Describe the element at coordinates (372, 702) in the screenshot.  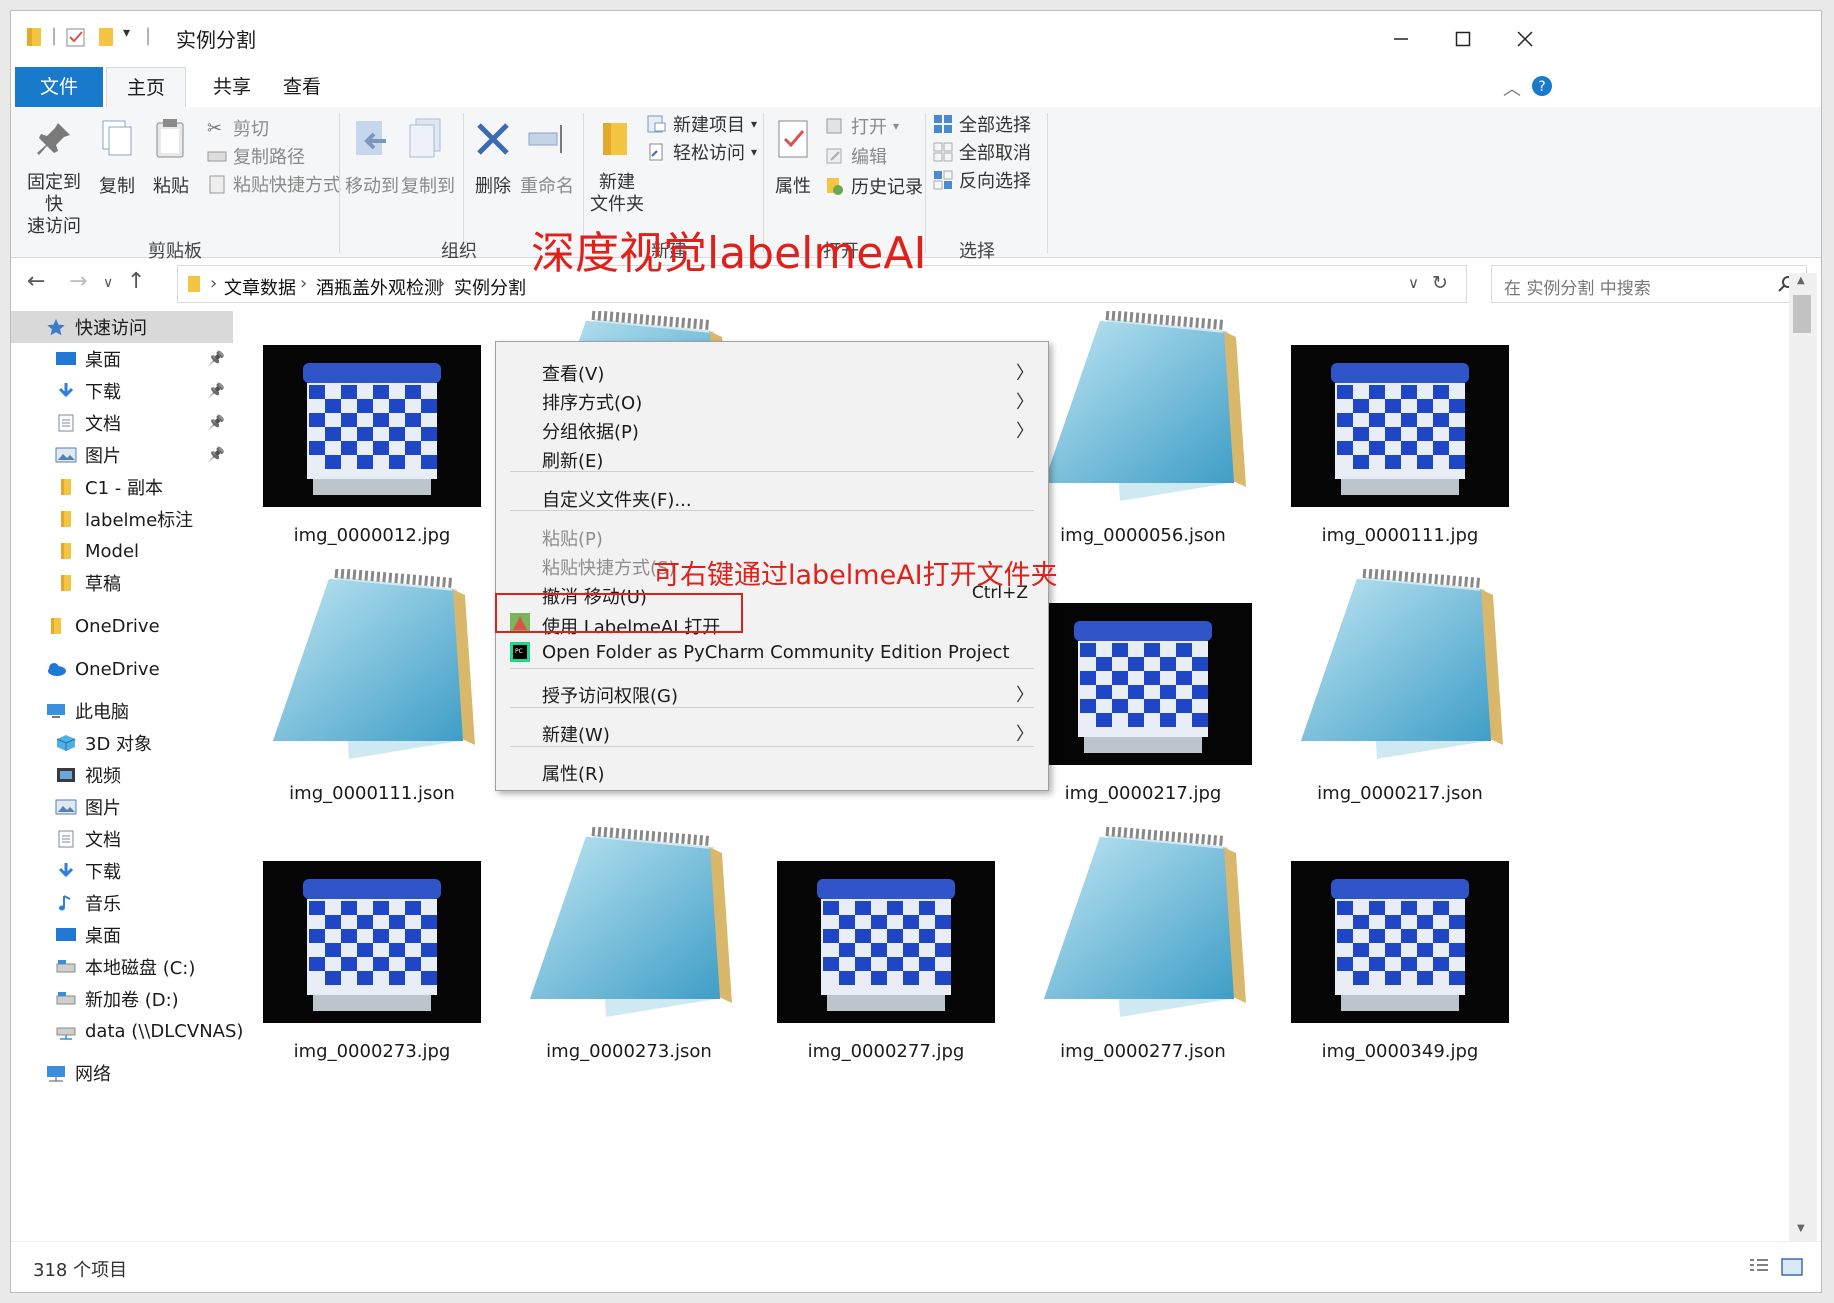
I see `json-file-item: img_0000111.json` at that location.